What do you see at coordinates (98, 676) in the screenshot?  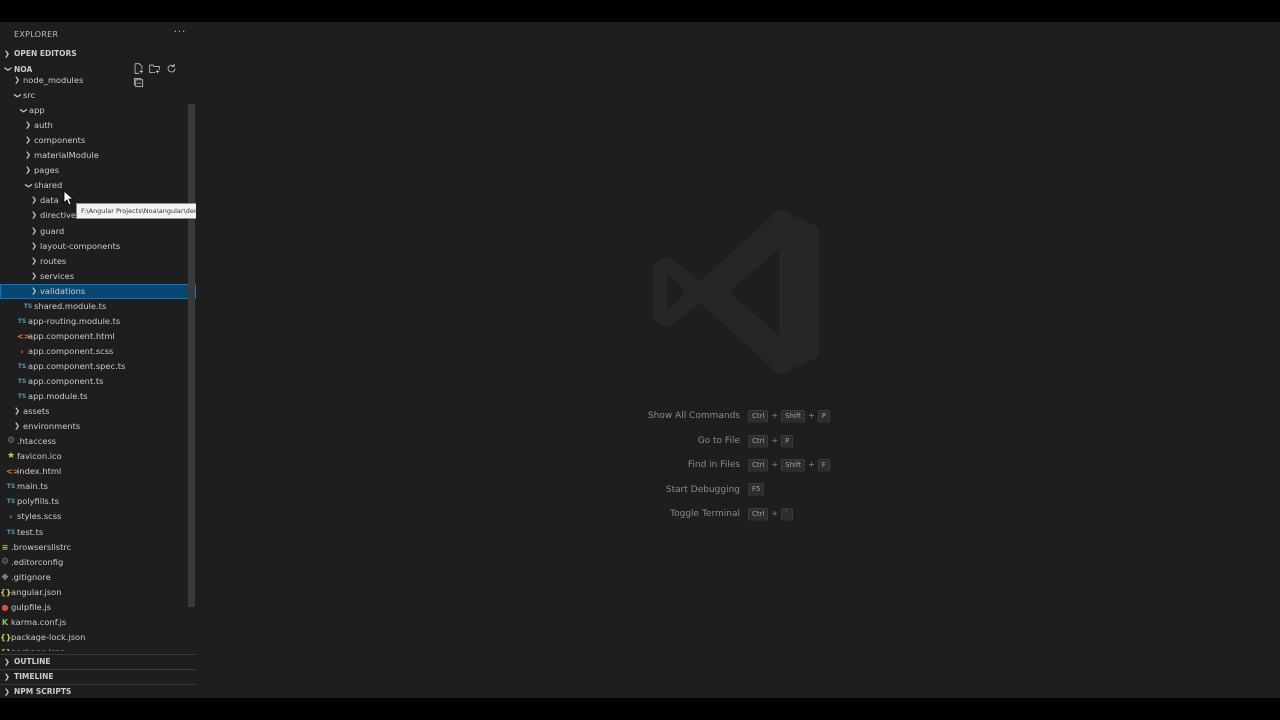 I see `section-timeline: ❯ TIMELINE` at bounding box center [98, 676].